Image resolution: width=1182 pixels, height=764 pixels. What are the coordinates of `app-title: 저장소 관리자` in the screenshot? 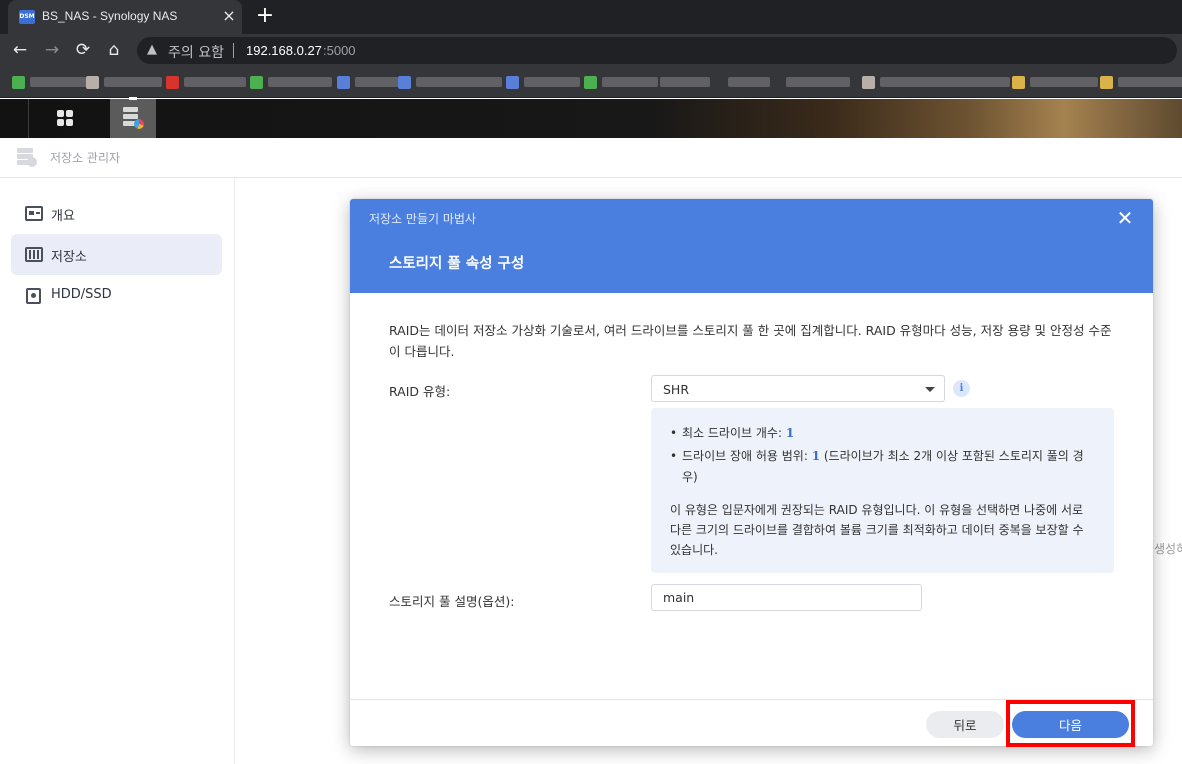 It's located at (85, 158).